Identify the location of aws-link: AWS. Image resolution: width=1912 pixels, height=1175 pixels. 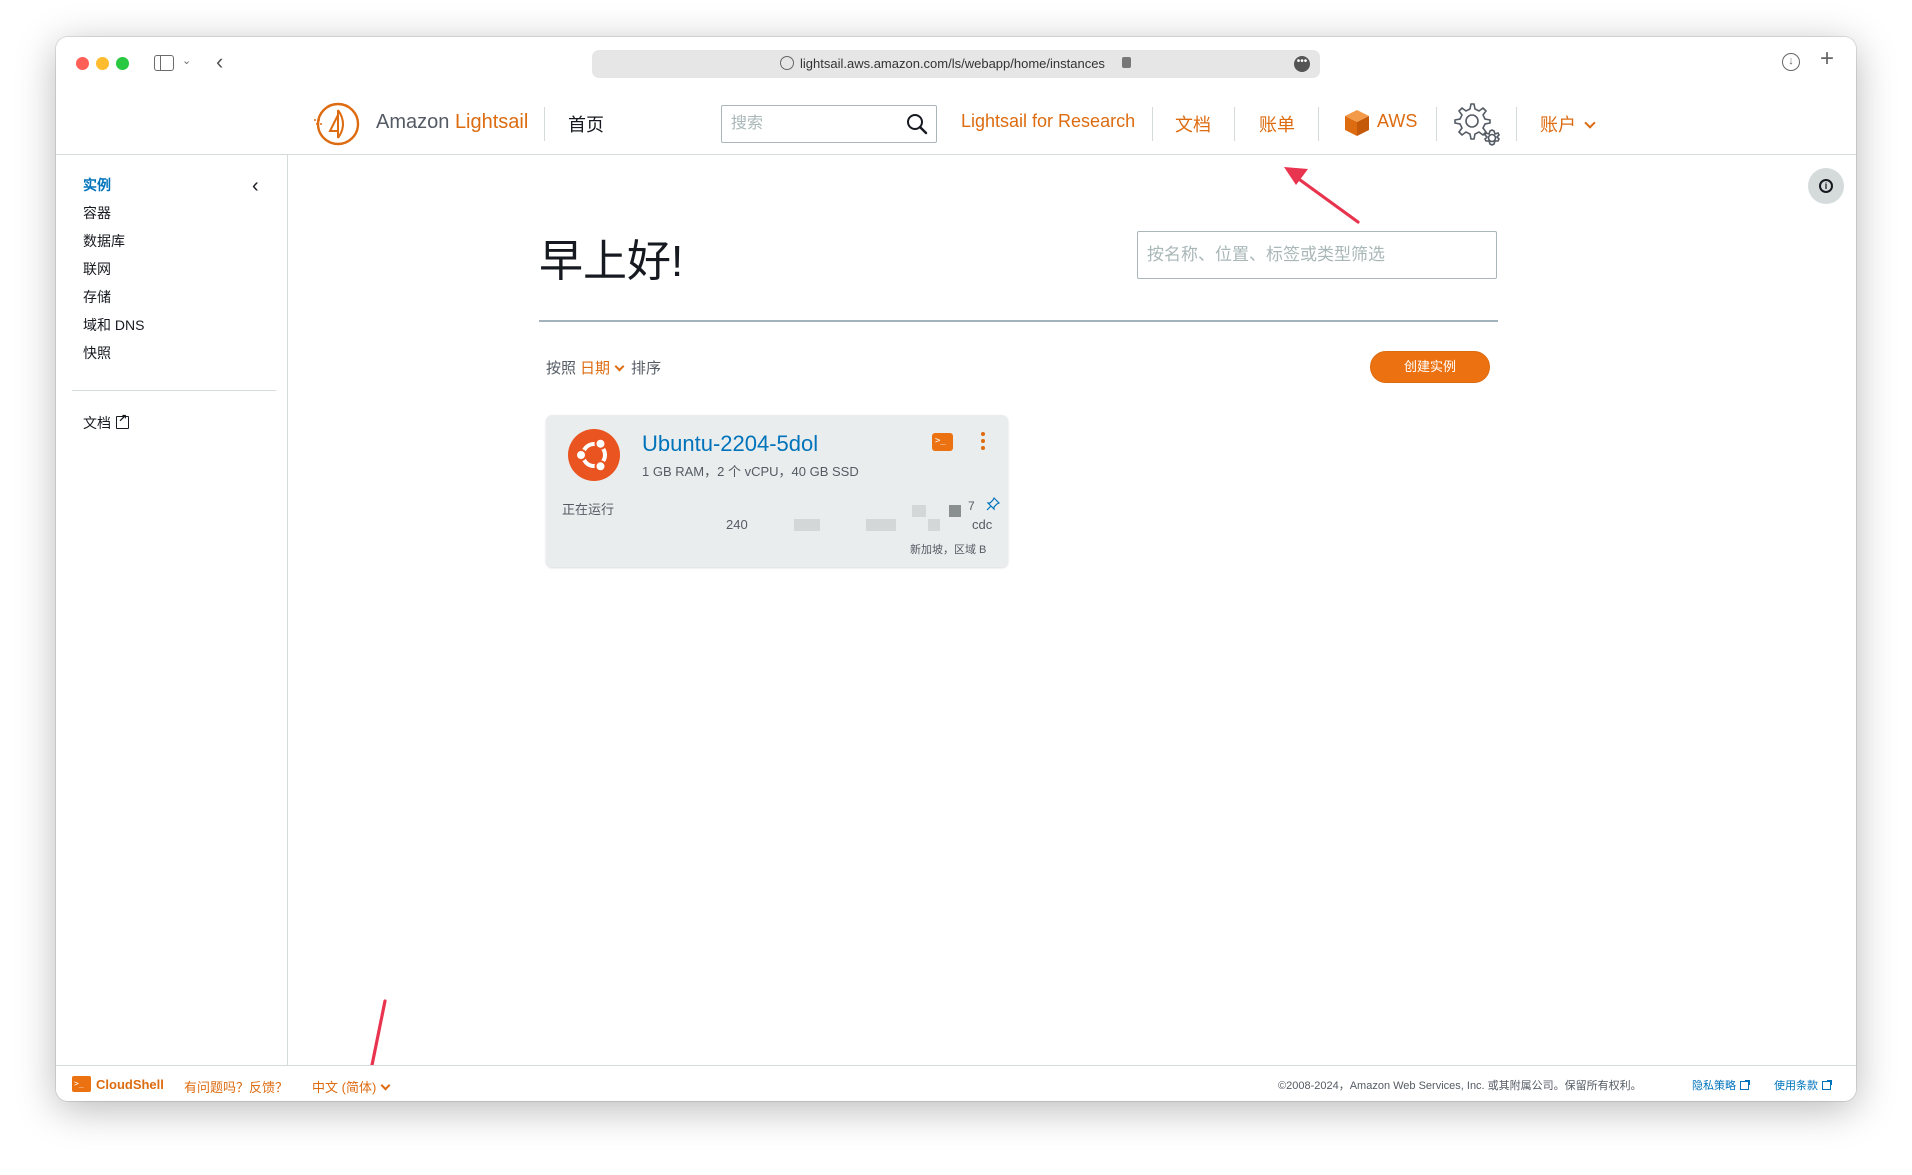
(1397, 121).